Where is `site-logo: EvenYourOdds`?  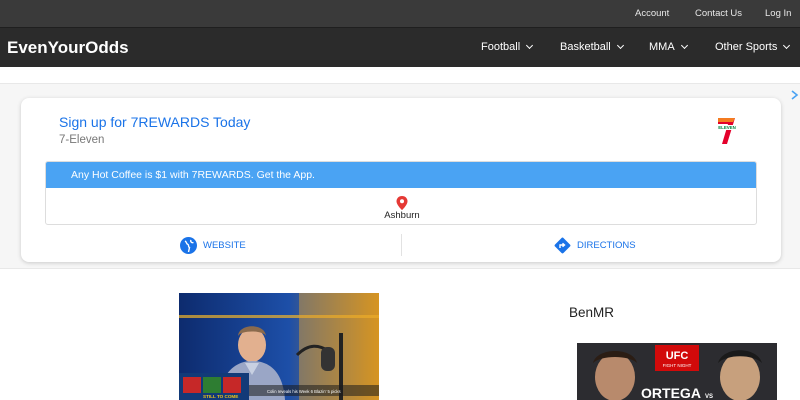
site-logo: EvenYourOdds is located at coordinates (68, 48).